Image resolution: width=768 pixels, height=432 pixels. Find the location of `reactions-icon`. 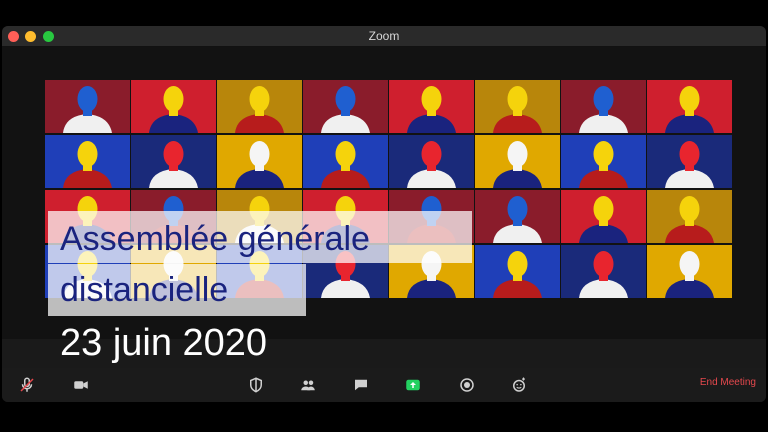

reactions-icon is located at coordinates (519, 385).